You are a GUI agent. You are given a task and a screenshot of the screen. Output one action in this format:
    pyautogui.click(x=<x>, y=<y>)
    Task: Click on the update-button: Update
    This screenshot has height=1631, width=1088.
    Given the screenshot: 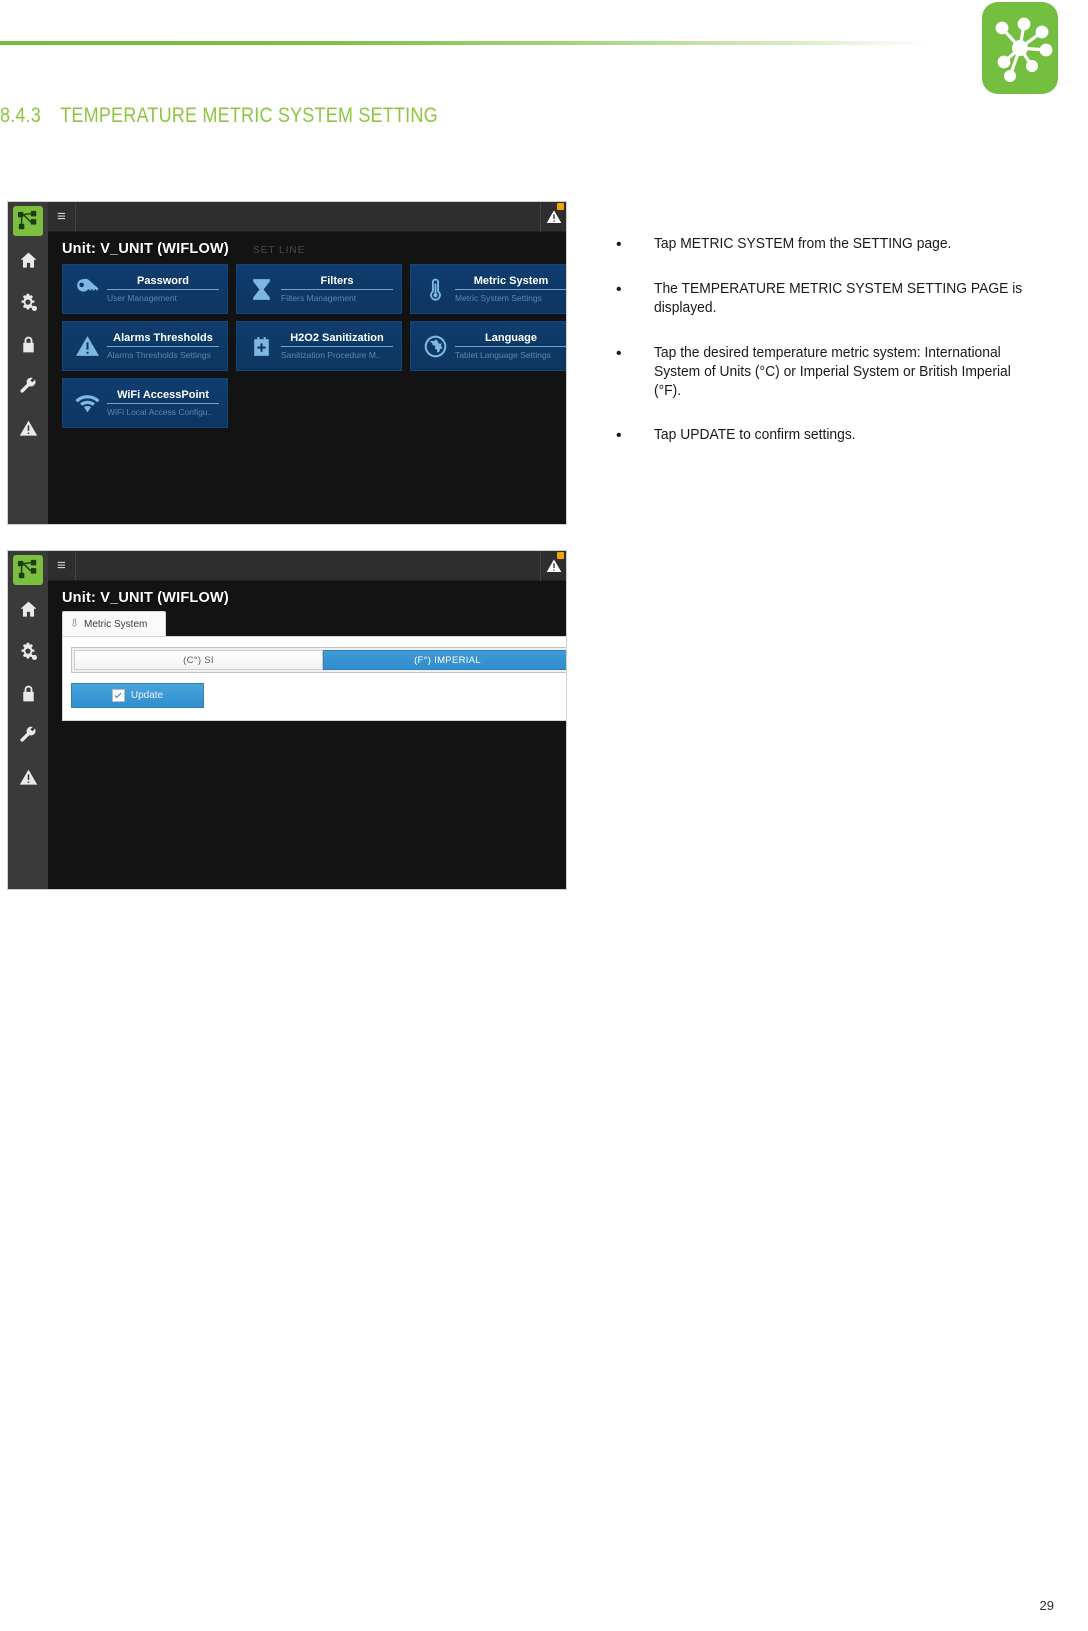 What is the action you would take?
    pyautogui.click(x=137, y=695)
    